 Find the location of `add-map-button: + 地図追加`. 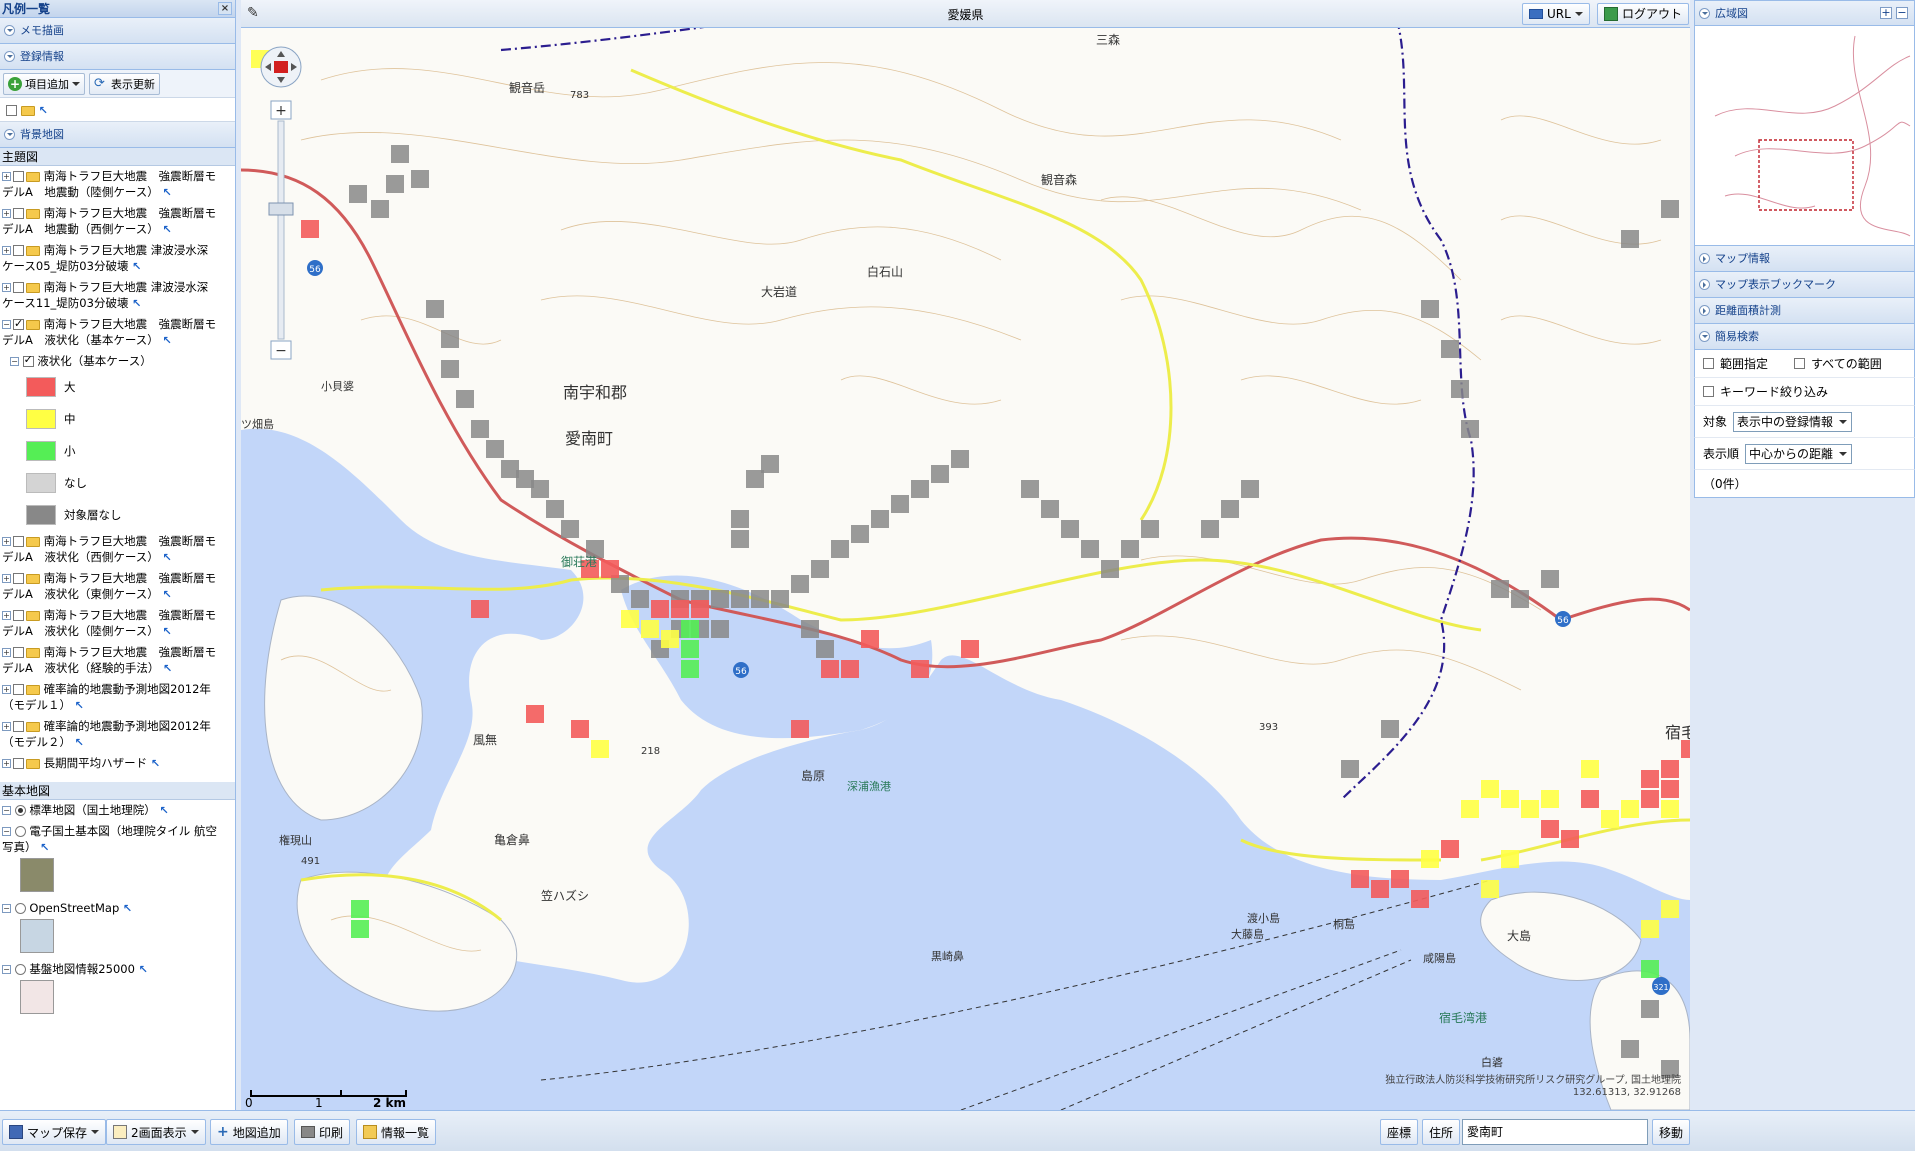

add-map-button: + 地図追加 is located at coordinates (249, 1132).